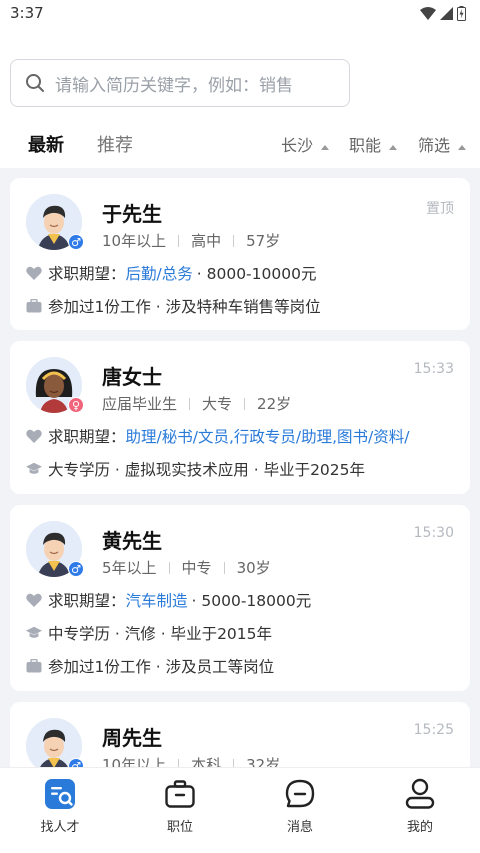 The image size is (480, 853). Describe the element at coordinates (132, 738) in the screenshot. I see `candidate-name: 周先生` at that location.